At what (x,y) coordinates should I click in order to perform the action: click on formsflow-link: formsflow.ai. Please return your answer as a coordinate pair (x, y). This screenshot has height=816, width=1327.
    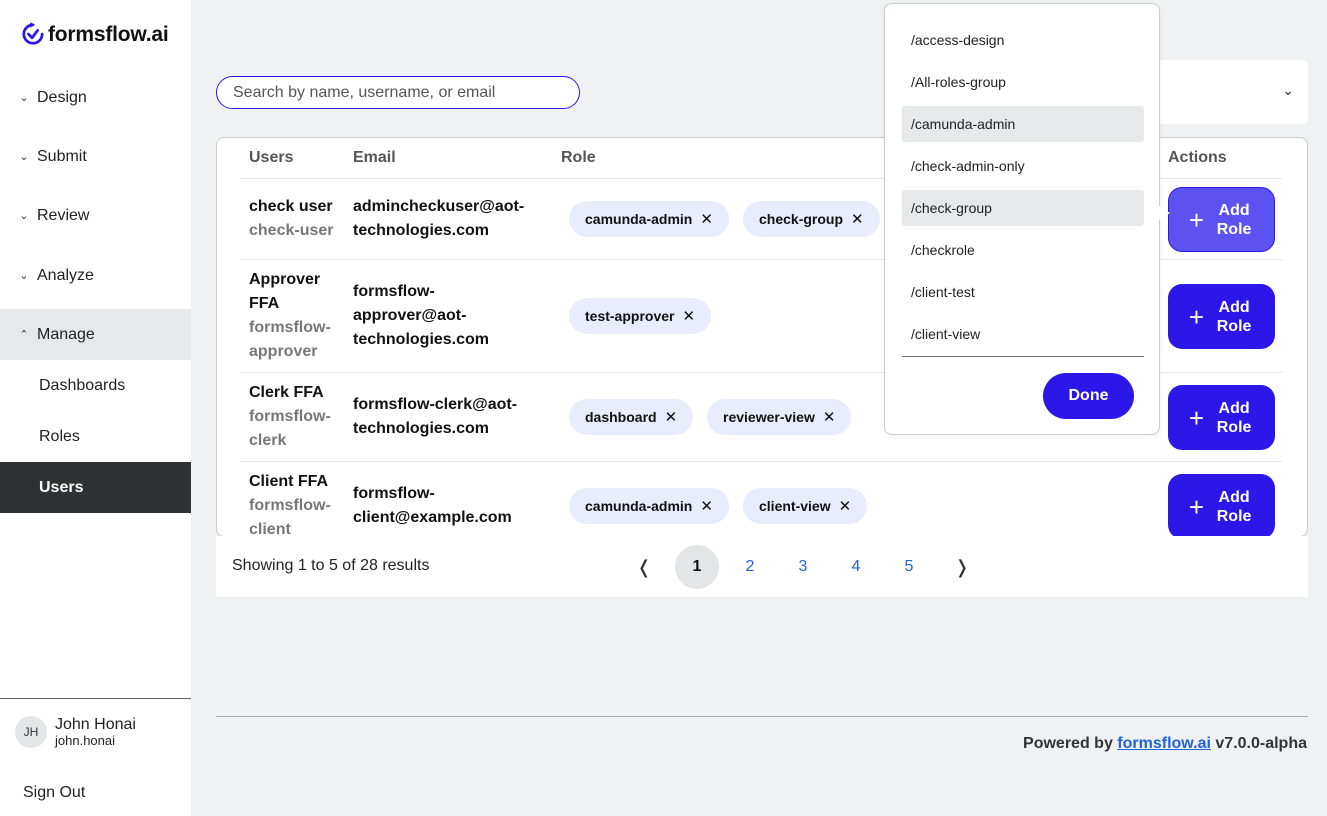
    Looking at the image, I should click on (1164, 743).